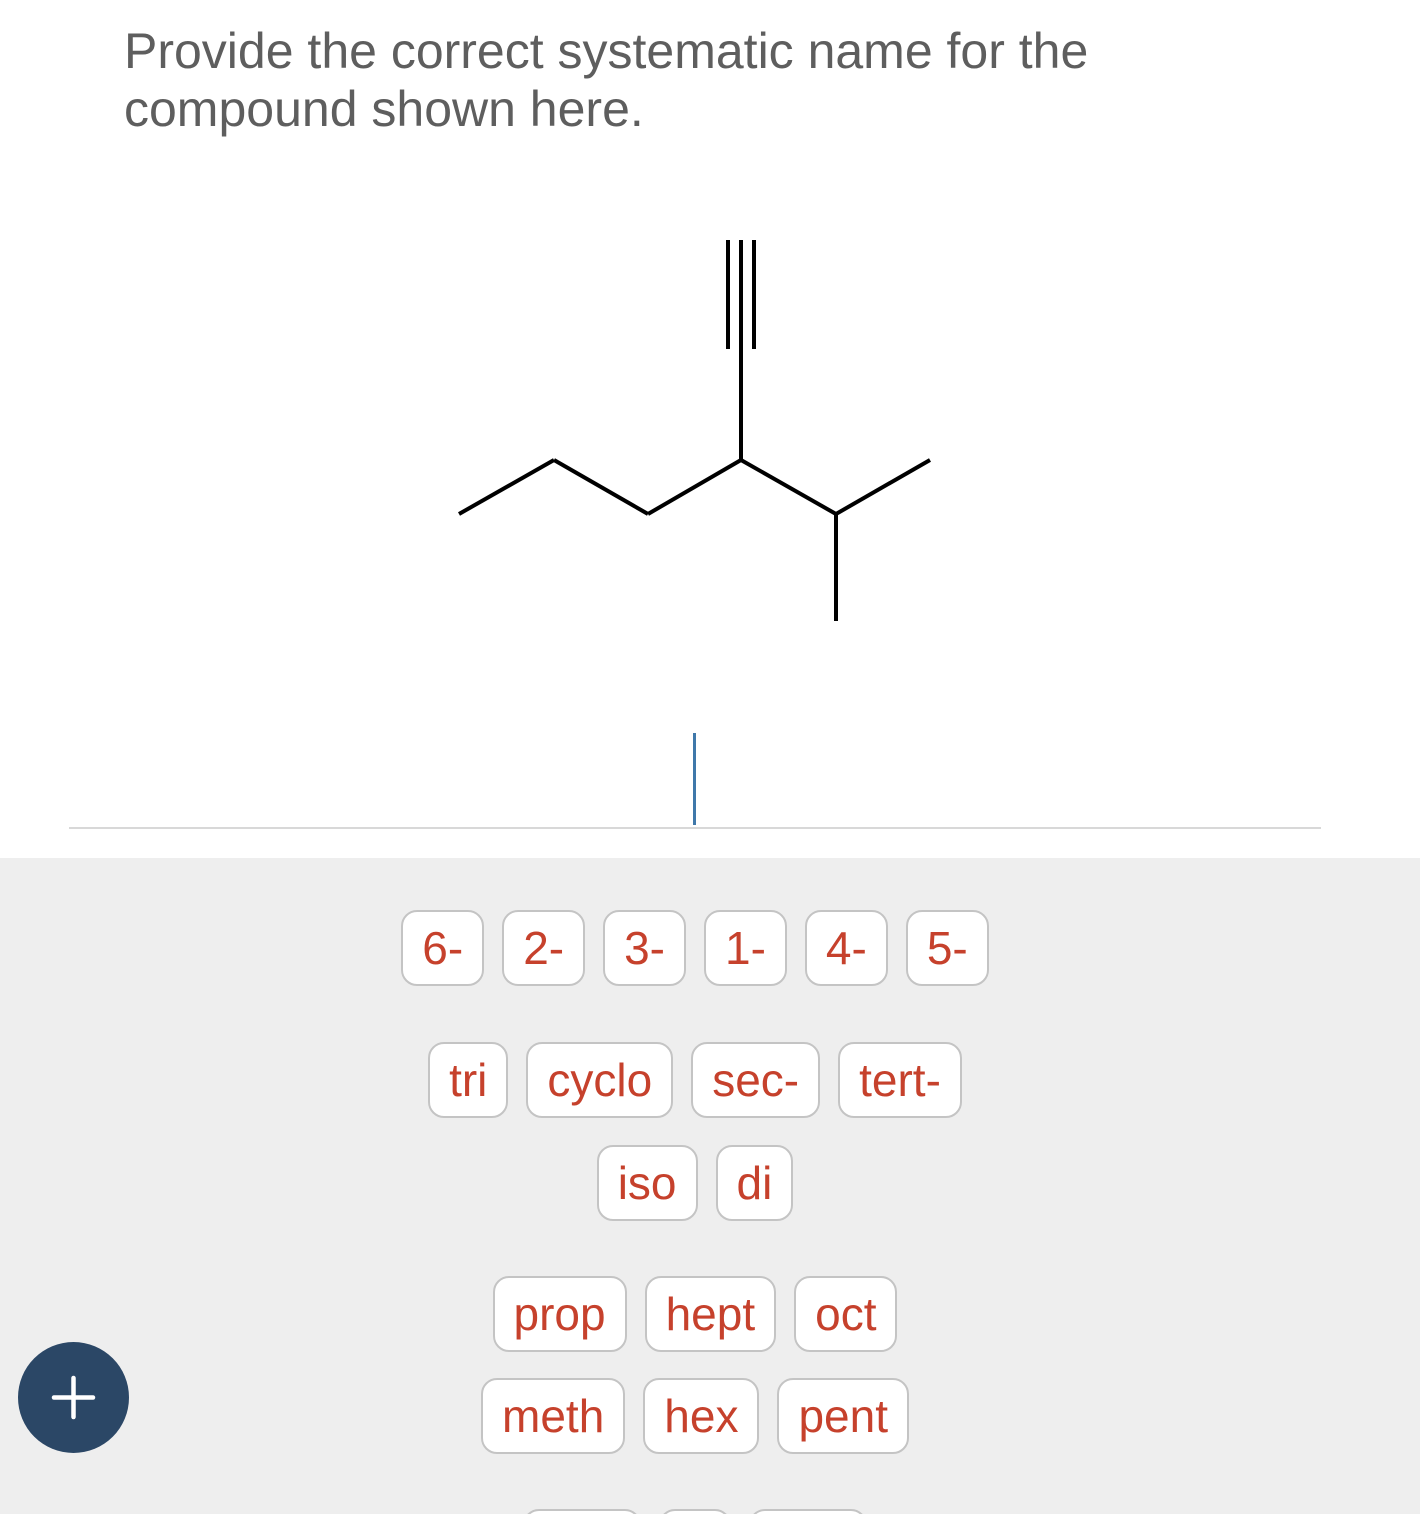  I want to click on tile-prefix-sec: sec-, so click(756, 1080).